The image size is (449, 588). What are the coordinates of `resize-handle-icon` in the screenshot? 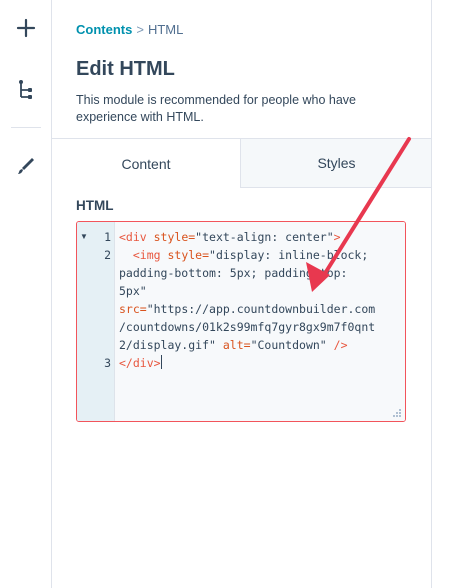 It's located at (397, 413).